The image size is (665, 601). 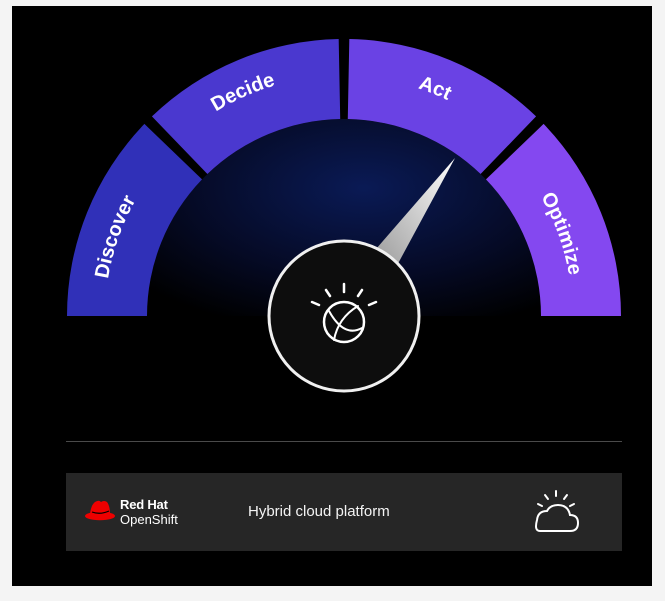 I want to click on gauge-hub, so click(x=344, y=316).